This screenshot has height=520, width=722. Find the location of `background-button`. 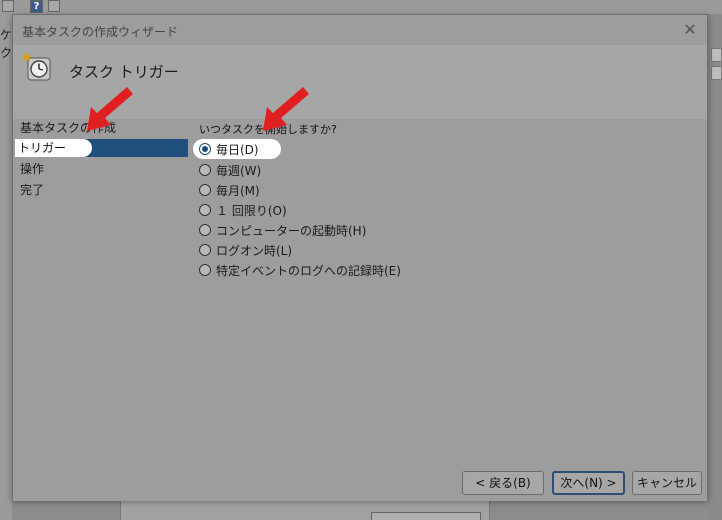

background-button is located at coordinates (426, 516).